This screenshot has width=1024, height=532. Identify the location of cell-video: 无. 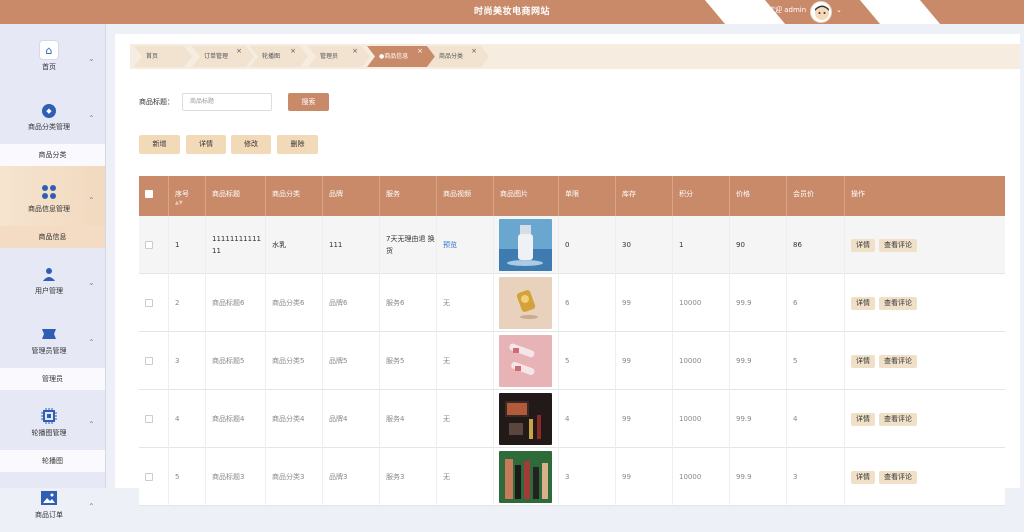
(465, 303).